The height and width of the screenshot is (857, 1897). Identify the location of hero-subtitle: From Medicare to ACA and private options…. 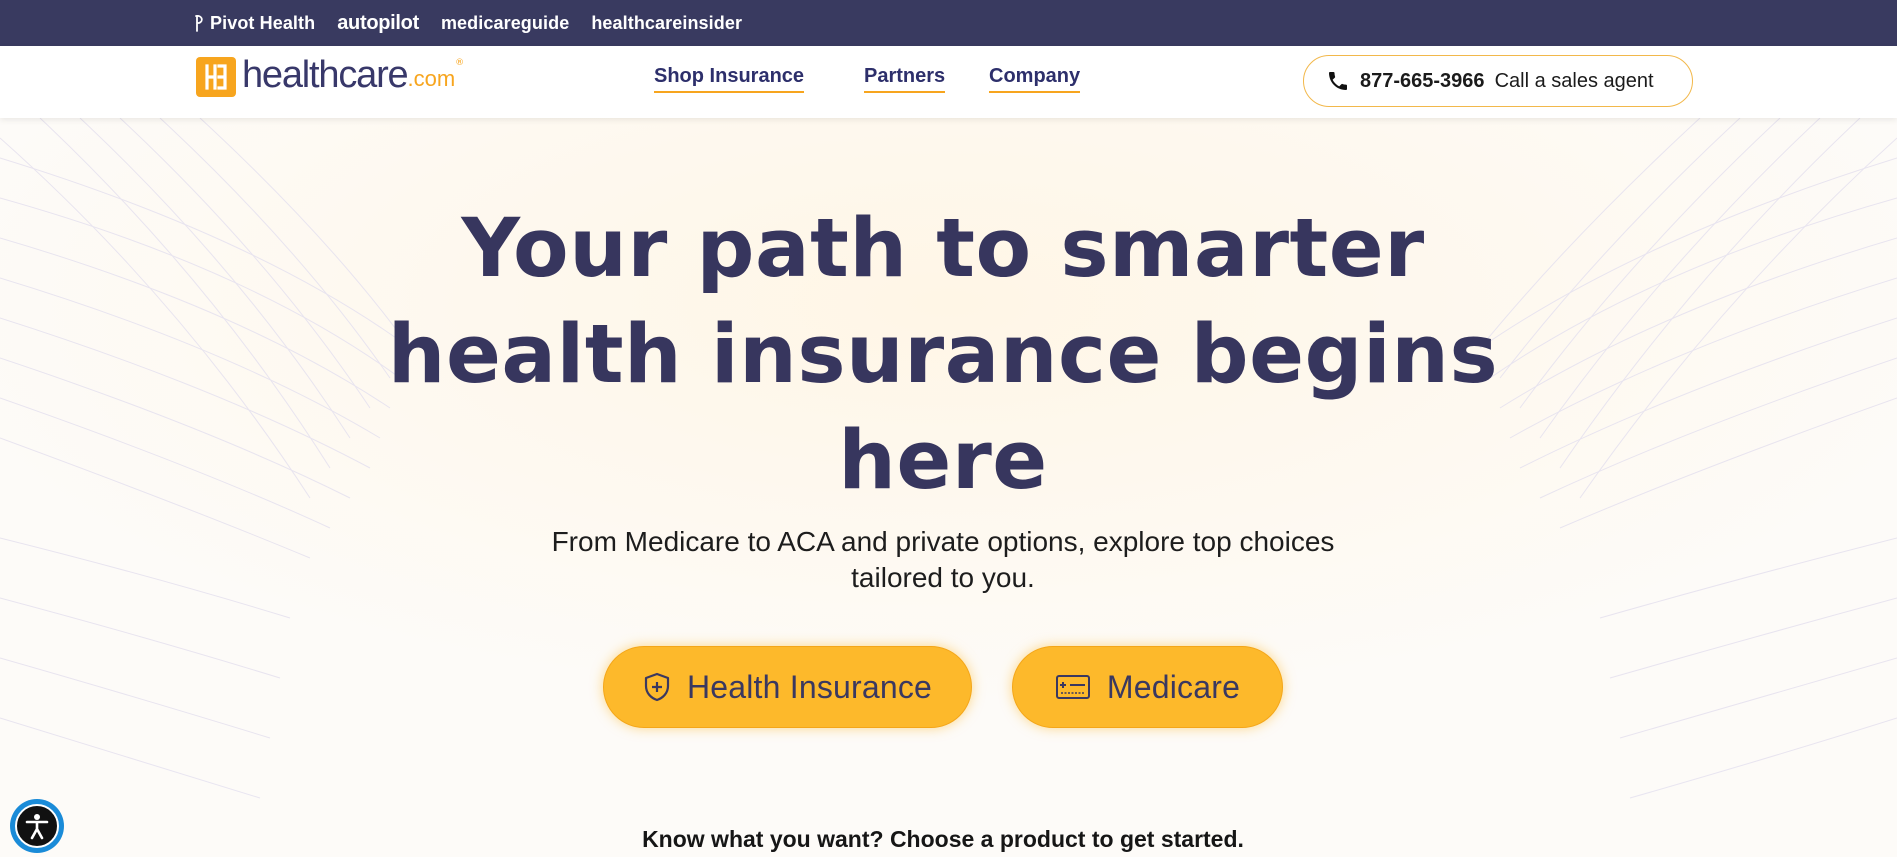
(943, 560).